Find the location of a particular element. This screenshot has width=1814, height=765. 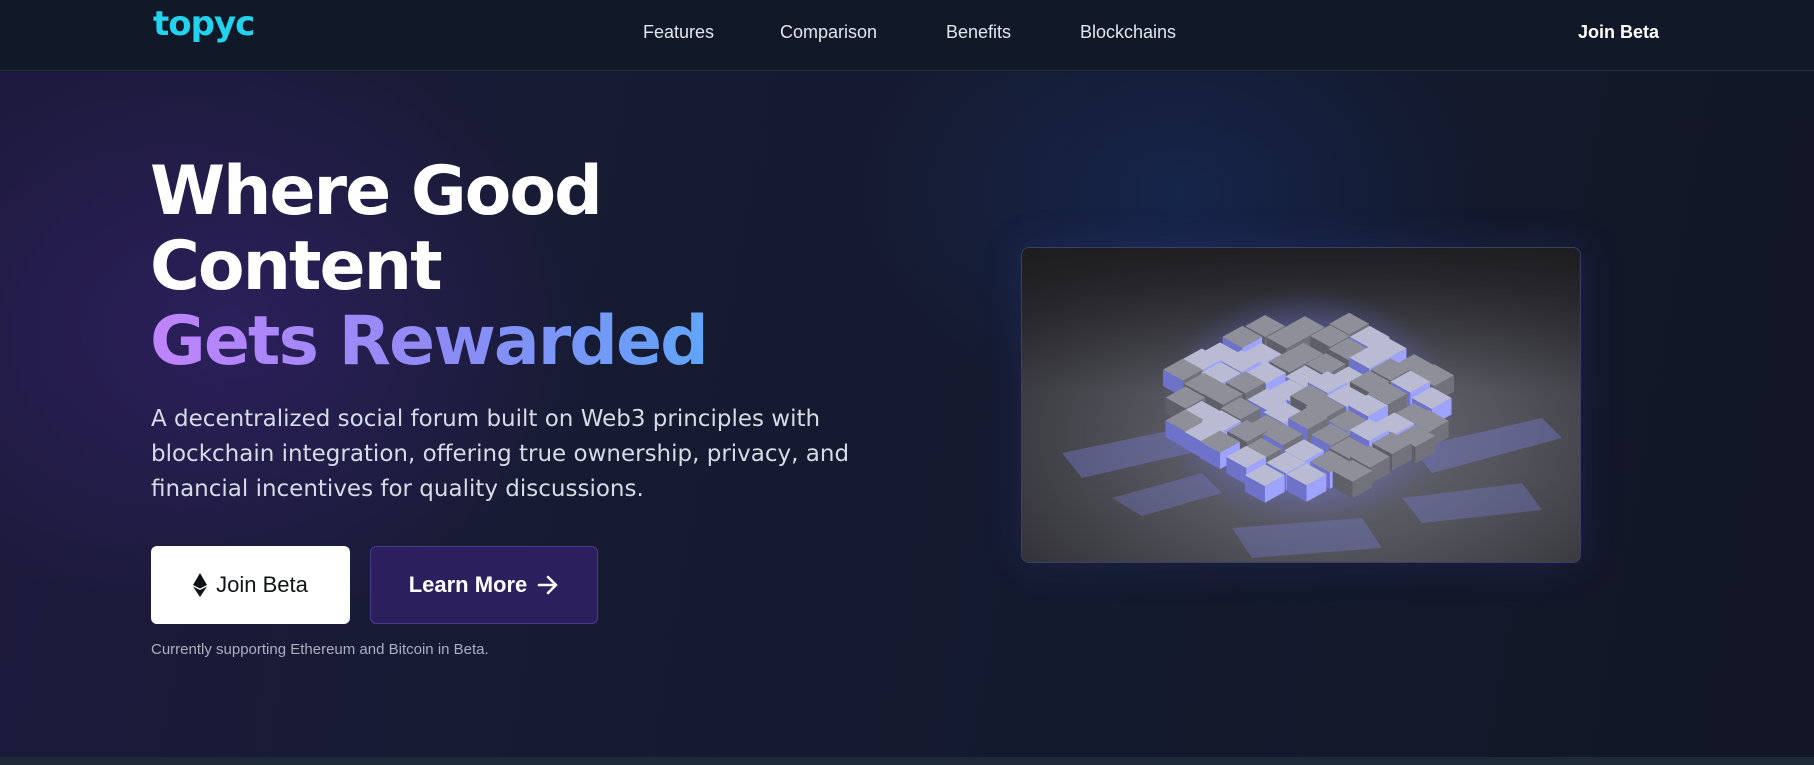

nav-link-comparison: Comparison is located at coordinates (828, 32).